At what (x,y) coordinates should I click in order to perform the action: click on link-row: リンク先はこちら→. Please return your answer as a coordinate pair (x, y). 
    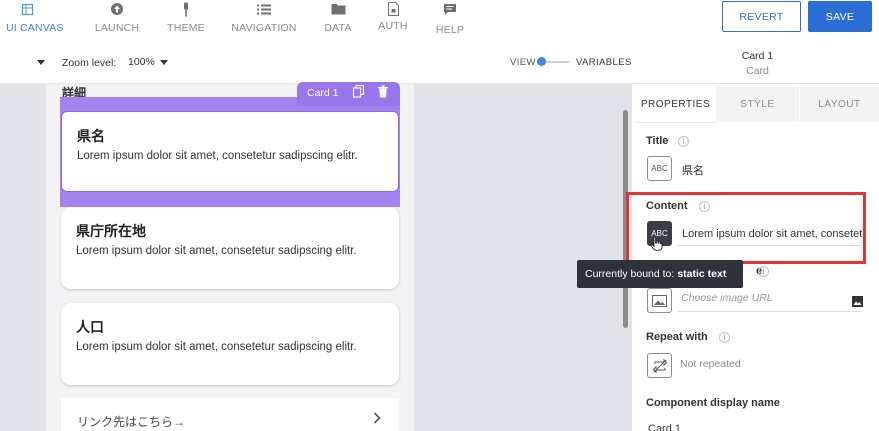
    Looking at the image, I should click on (230, 414).